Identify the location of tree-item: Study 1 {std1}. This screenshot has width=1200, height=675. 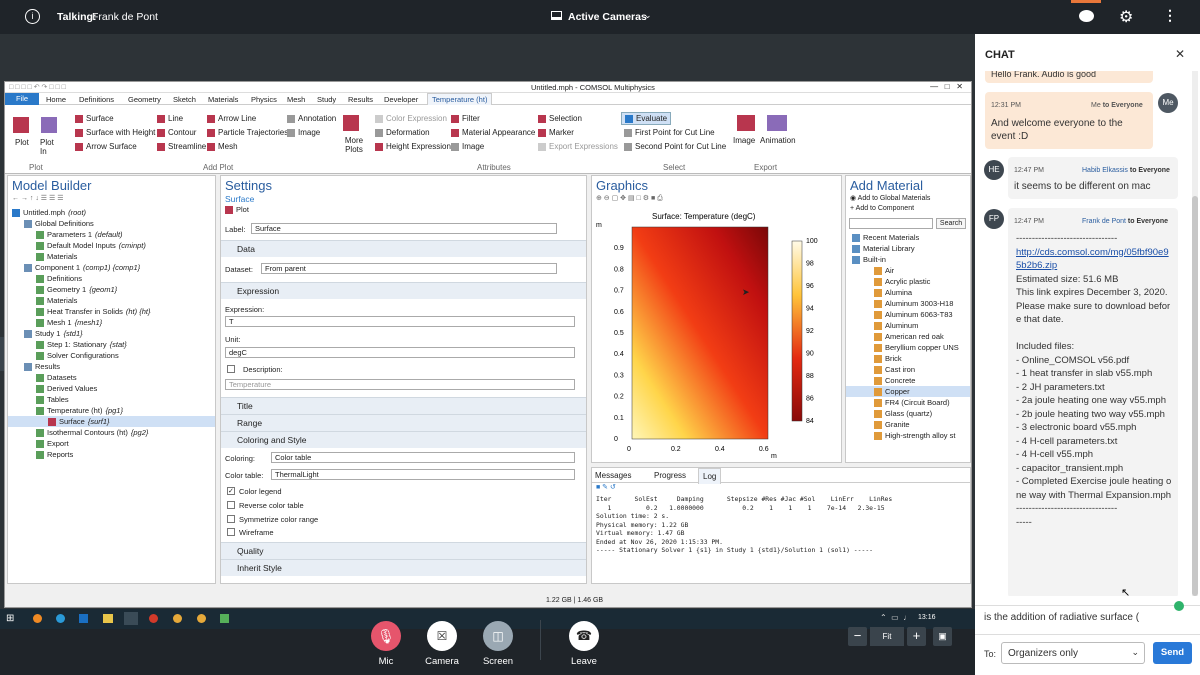
(111, 333).